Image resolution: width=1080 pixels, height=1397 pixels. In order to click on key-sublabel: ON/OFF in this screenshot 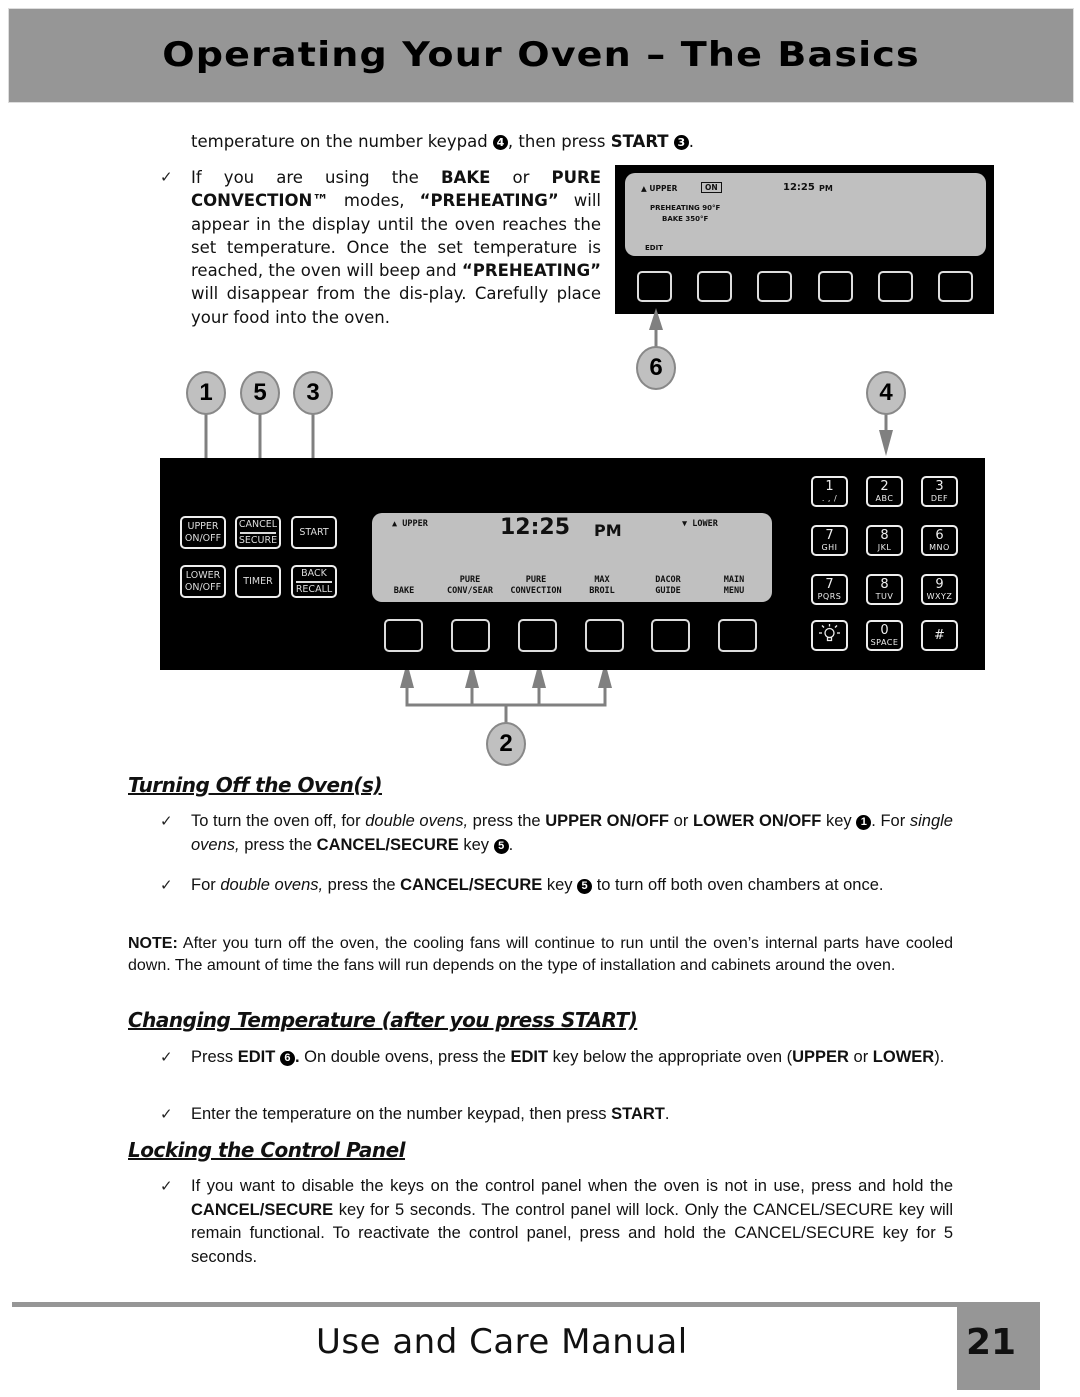, I will do `click(203, 538)`.